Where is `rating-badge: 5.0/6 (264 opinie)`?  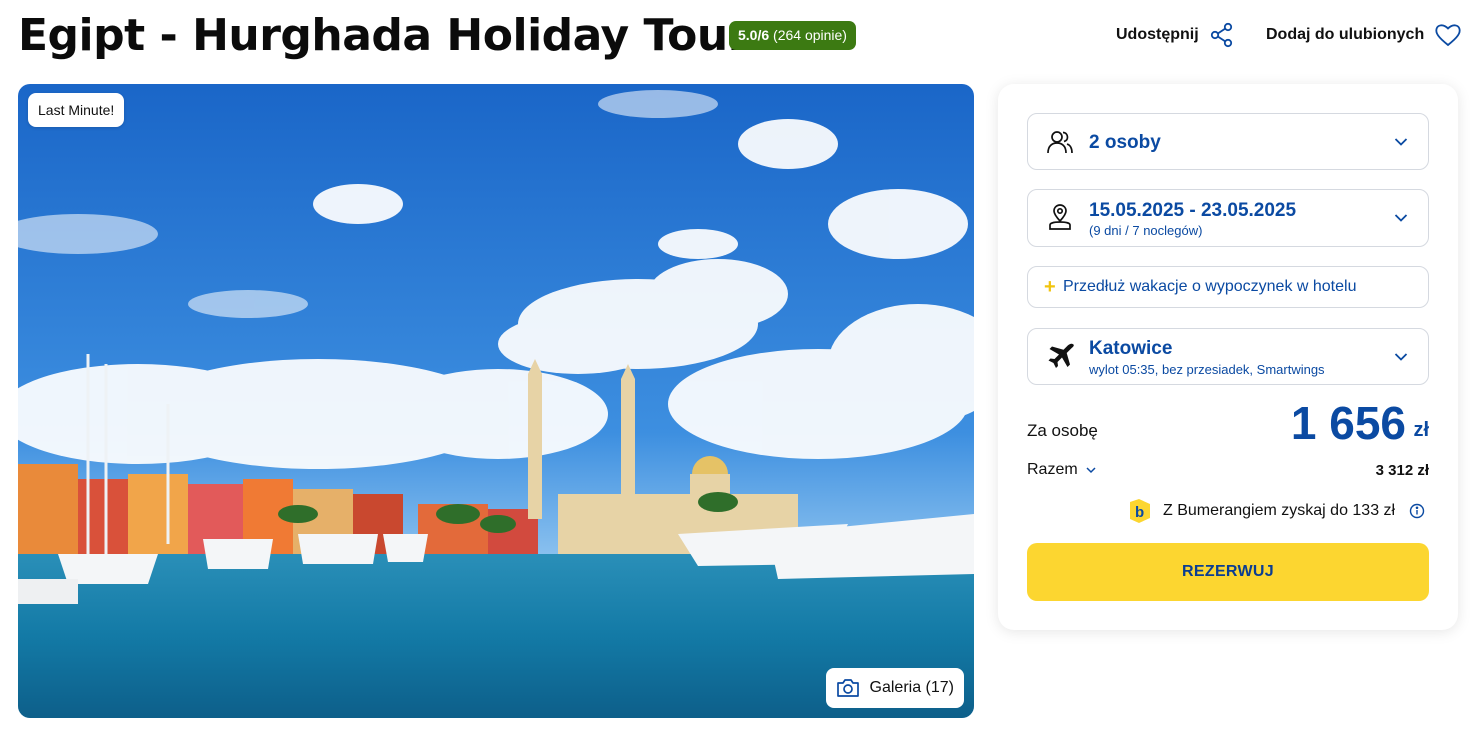 rating-badge: 5.0/6 (264 opinie) is located at coordinates (792, 35).